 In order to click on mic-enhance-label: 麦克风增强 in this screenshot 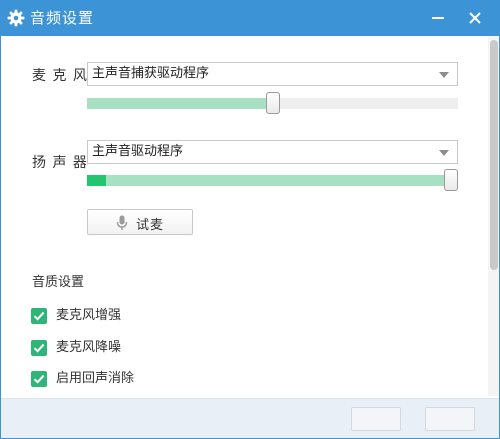, I will do `click(89, 315)`.